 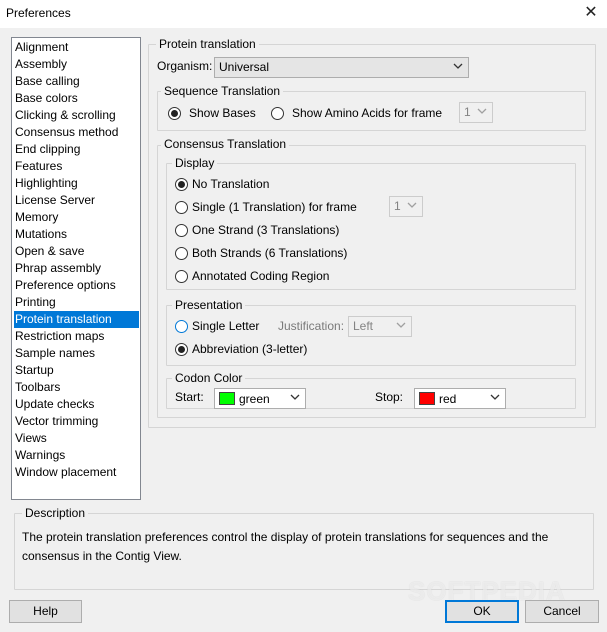 I want to click on annotated-coding-region-label: Annotated Coding Region, so click(x=260, y=276).